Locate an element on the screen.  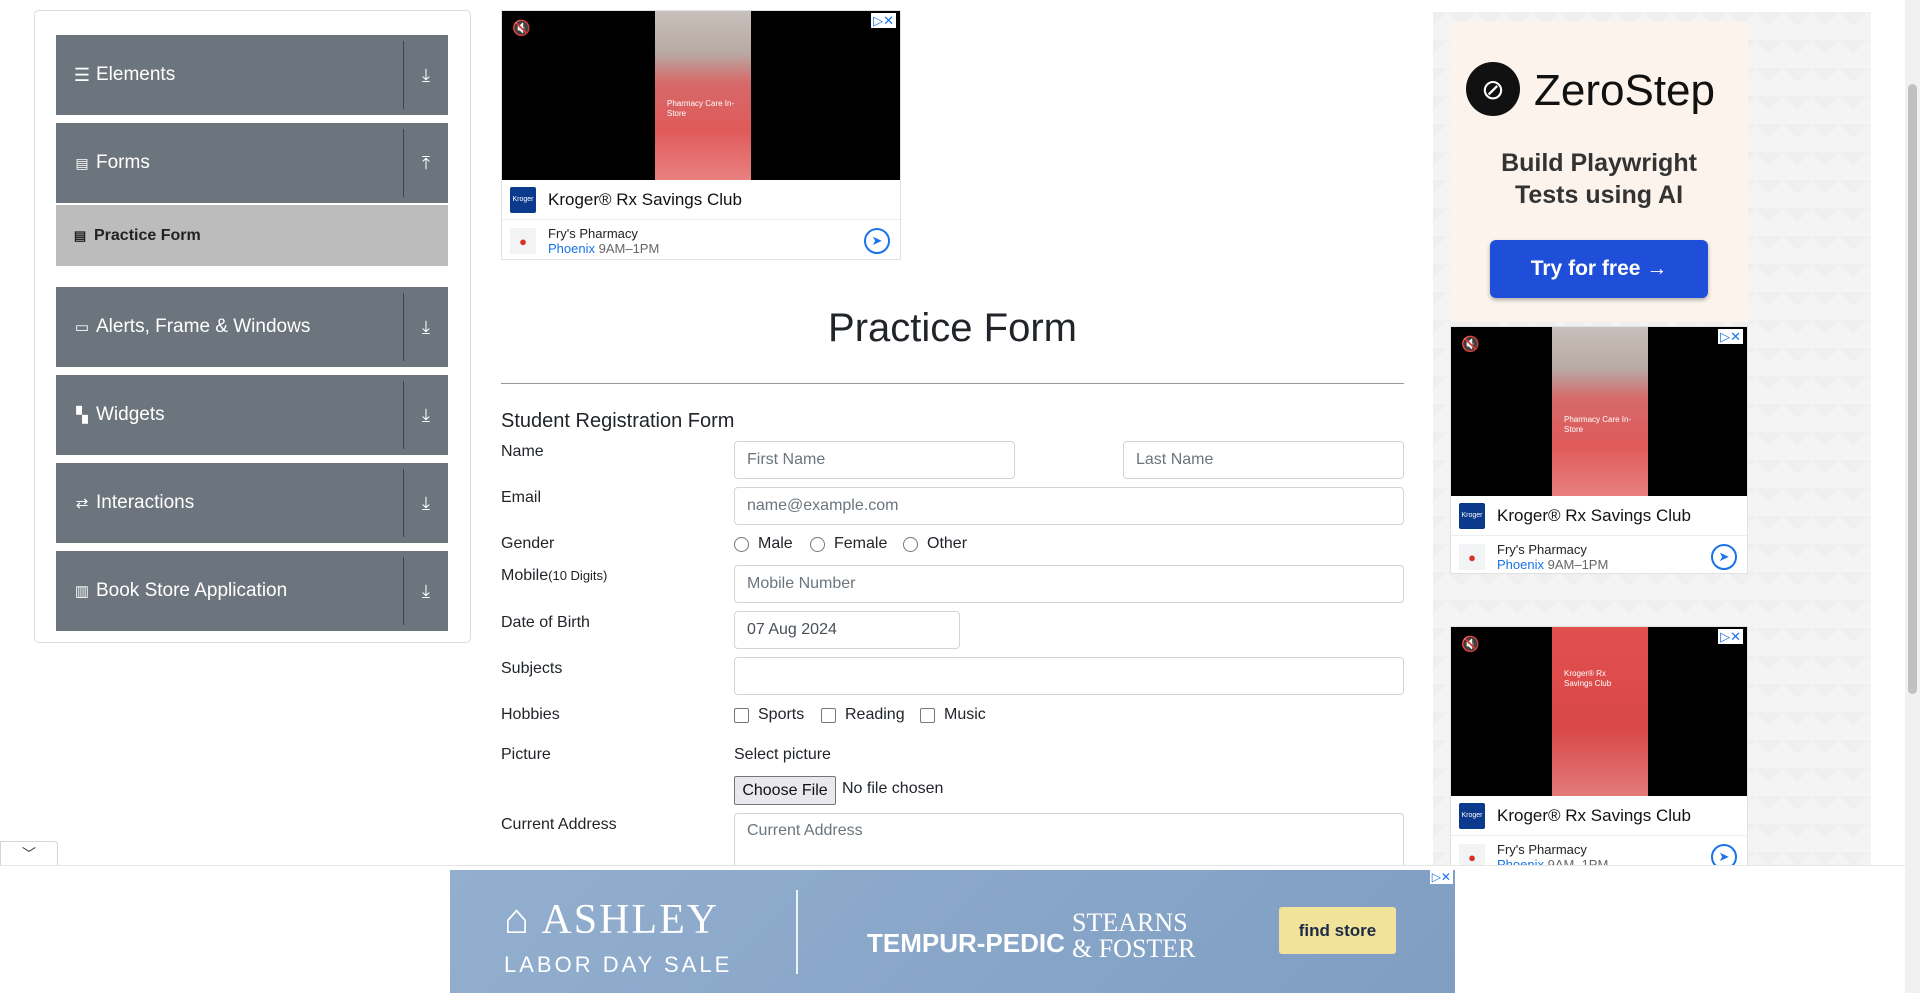
hobby-music-checkbox: Music is located at coordinates (953, 715).